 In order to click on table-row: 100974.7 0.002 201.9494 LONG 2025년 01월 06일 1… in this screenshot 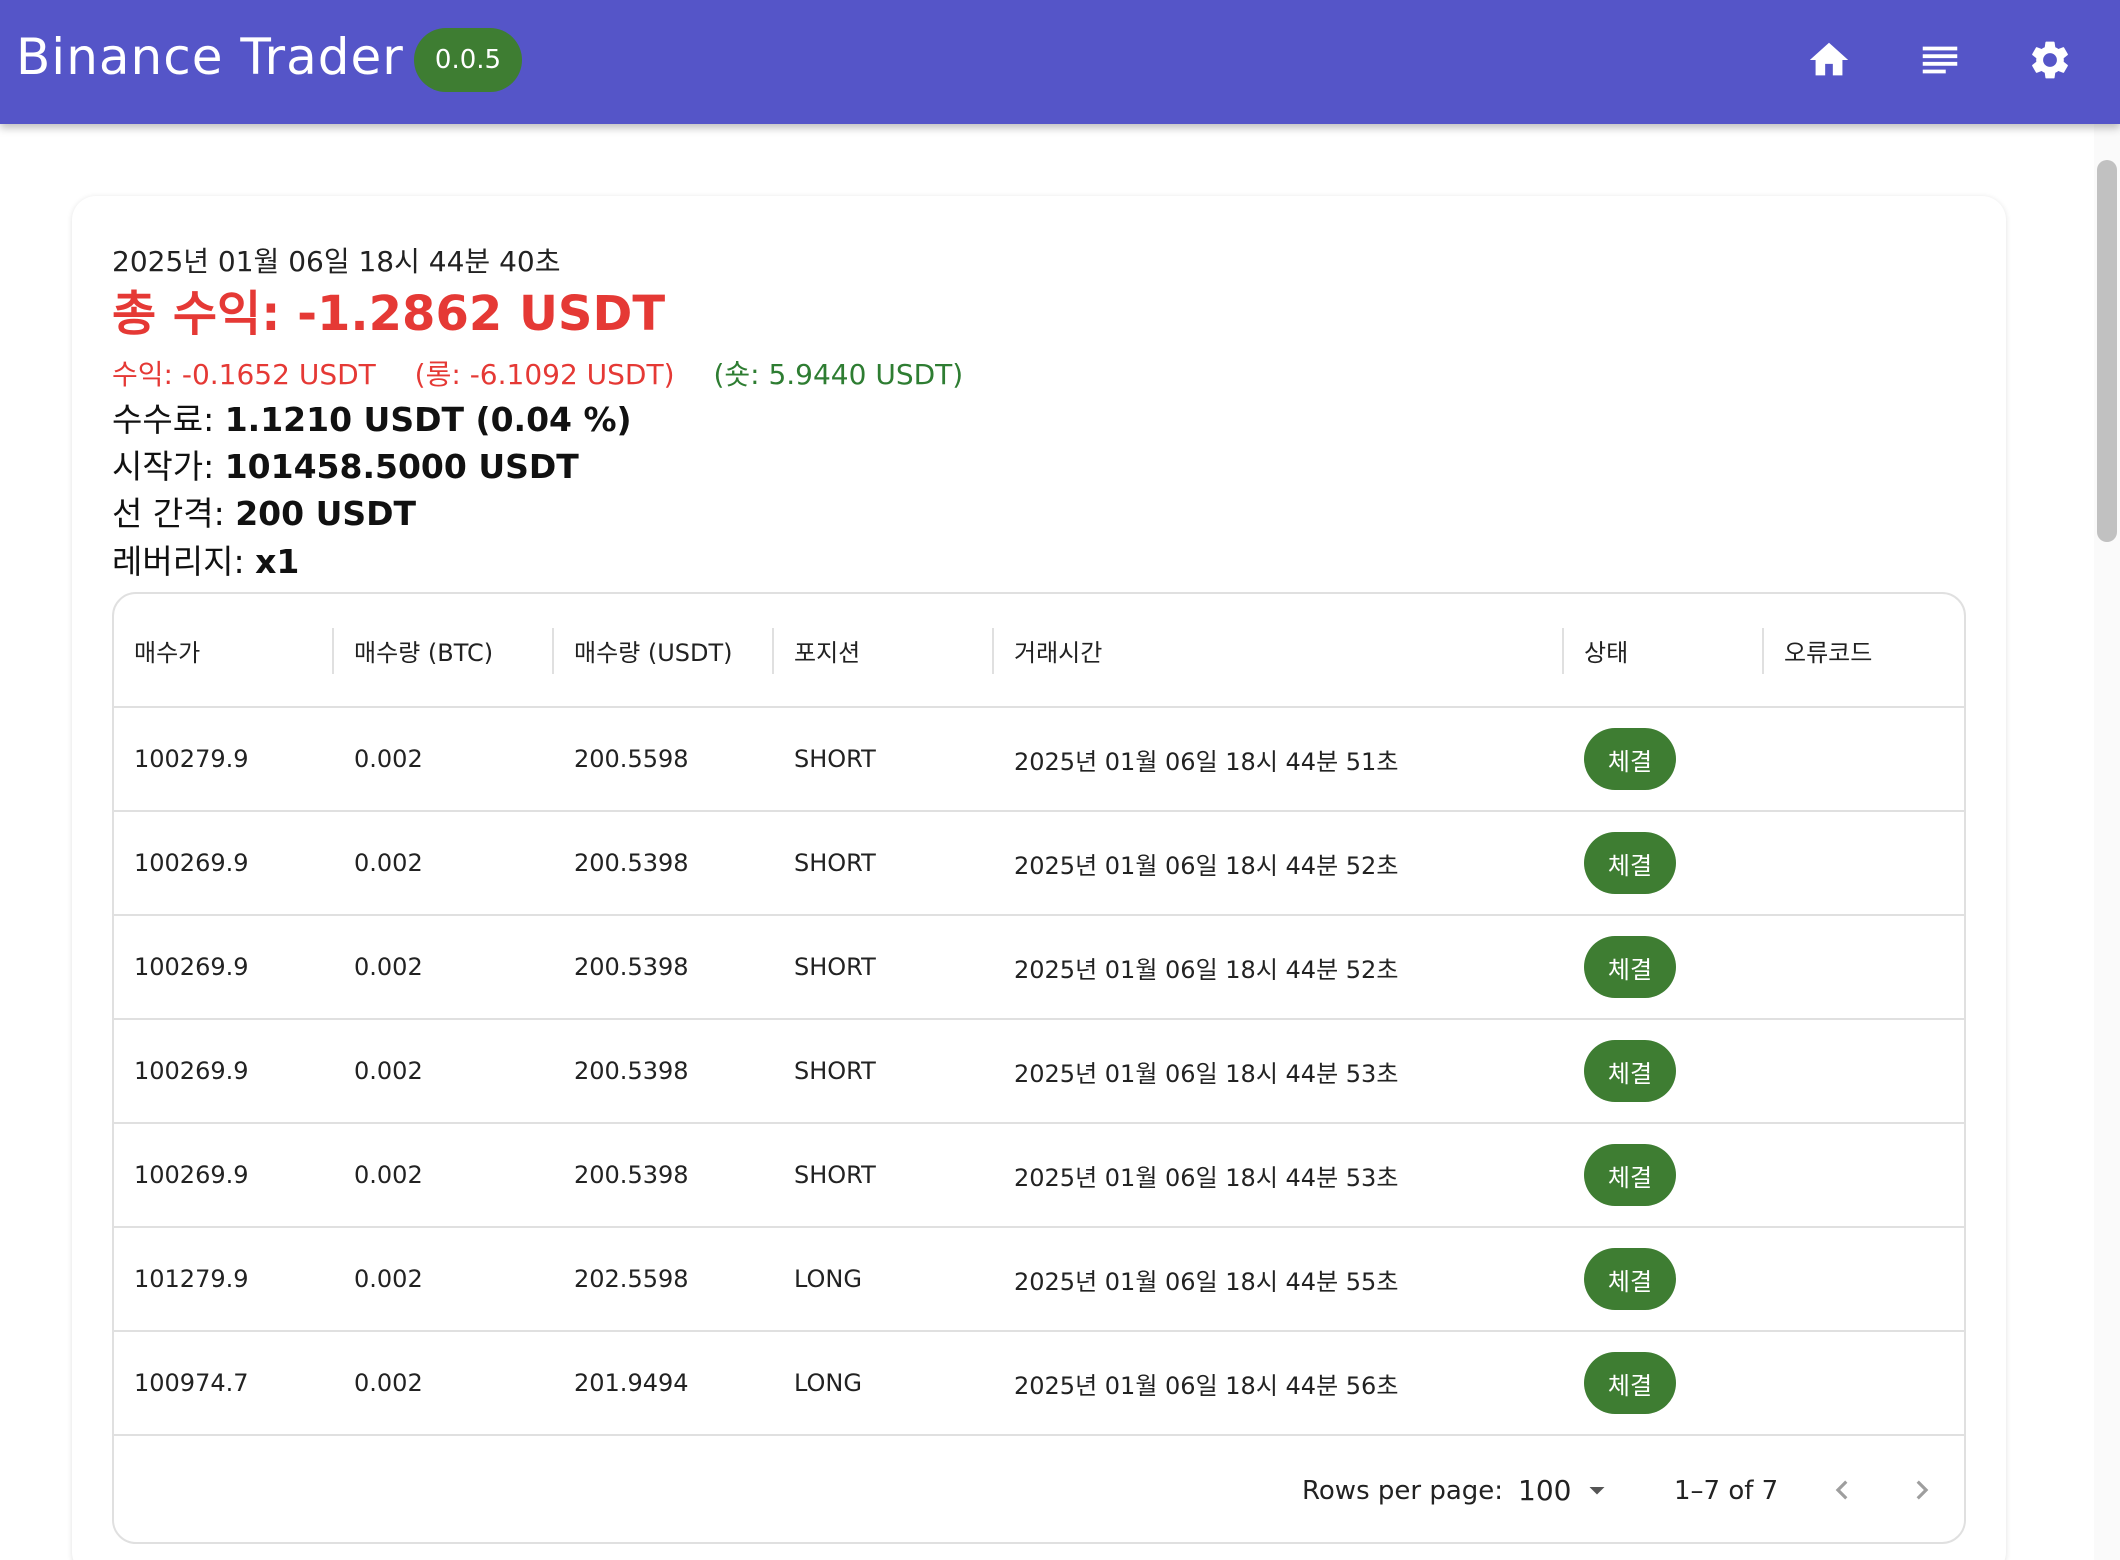, I will do `click(1039, 1384)`.